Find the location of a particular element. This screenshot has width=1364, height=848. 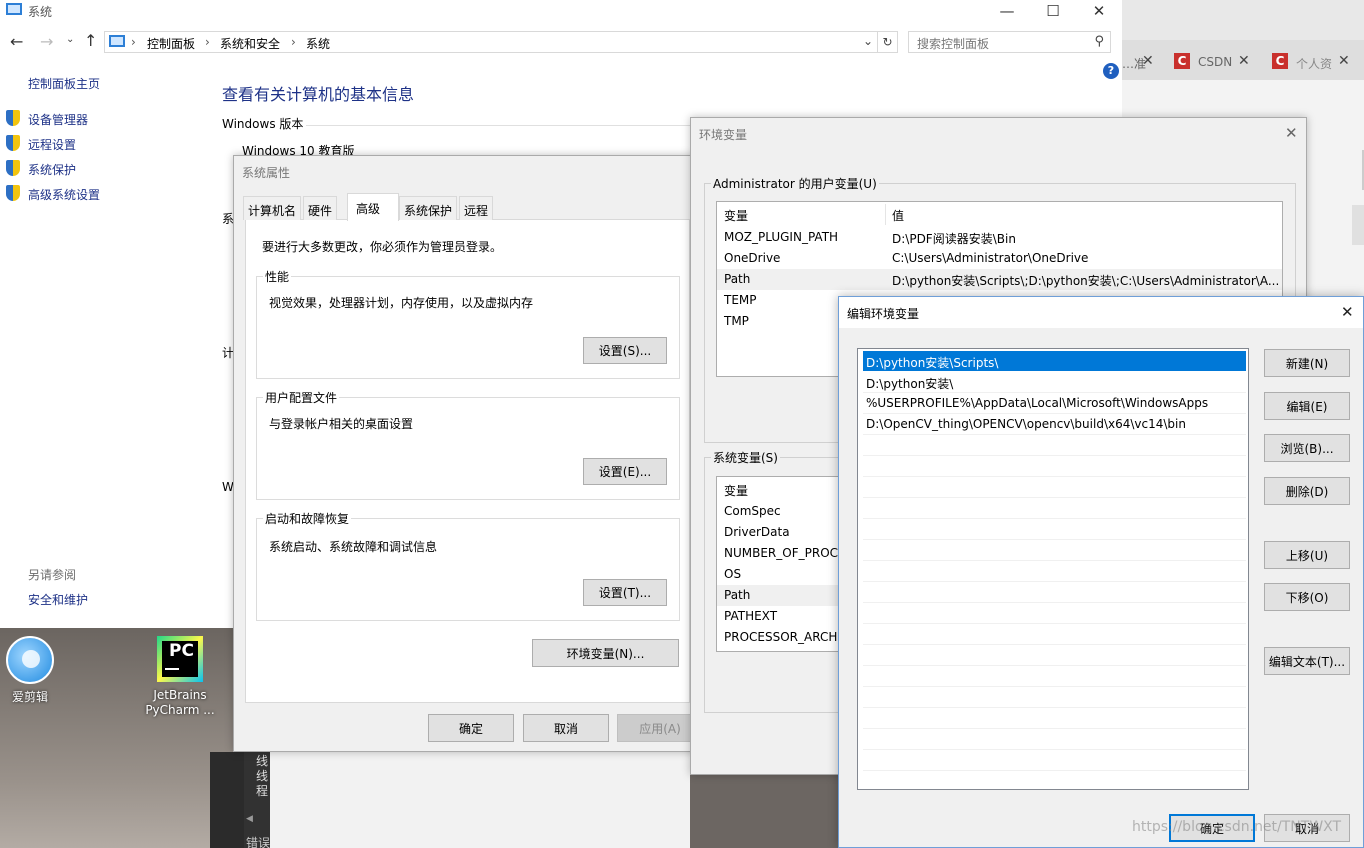

title-bar: 系统 — ☐ ✕ is located at coordinates (561, 11).